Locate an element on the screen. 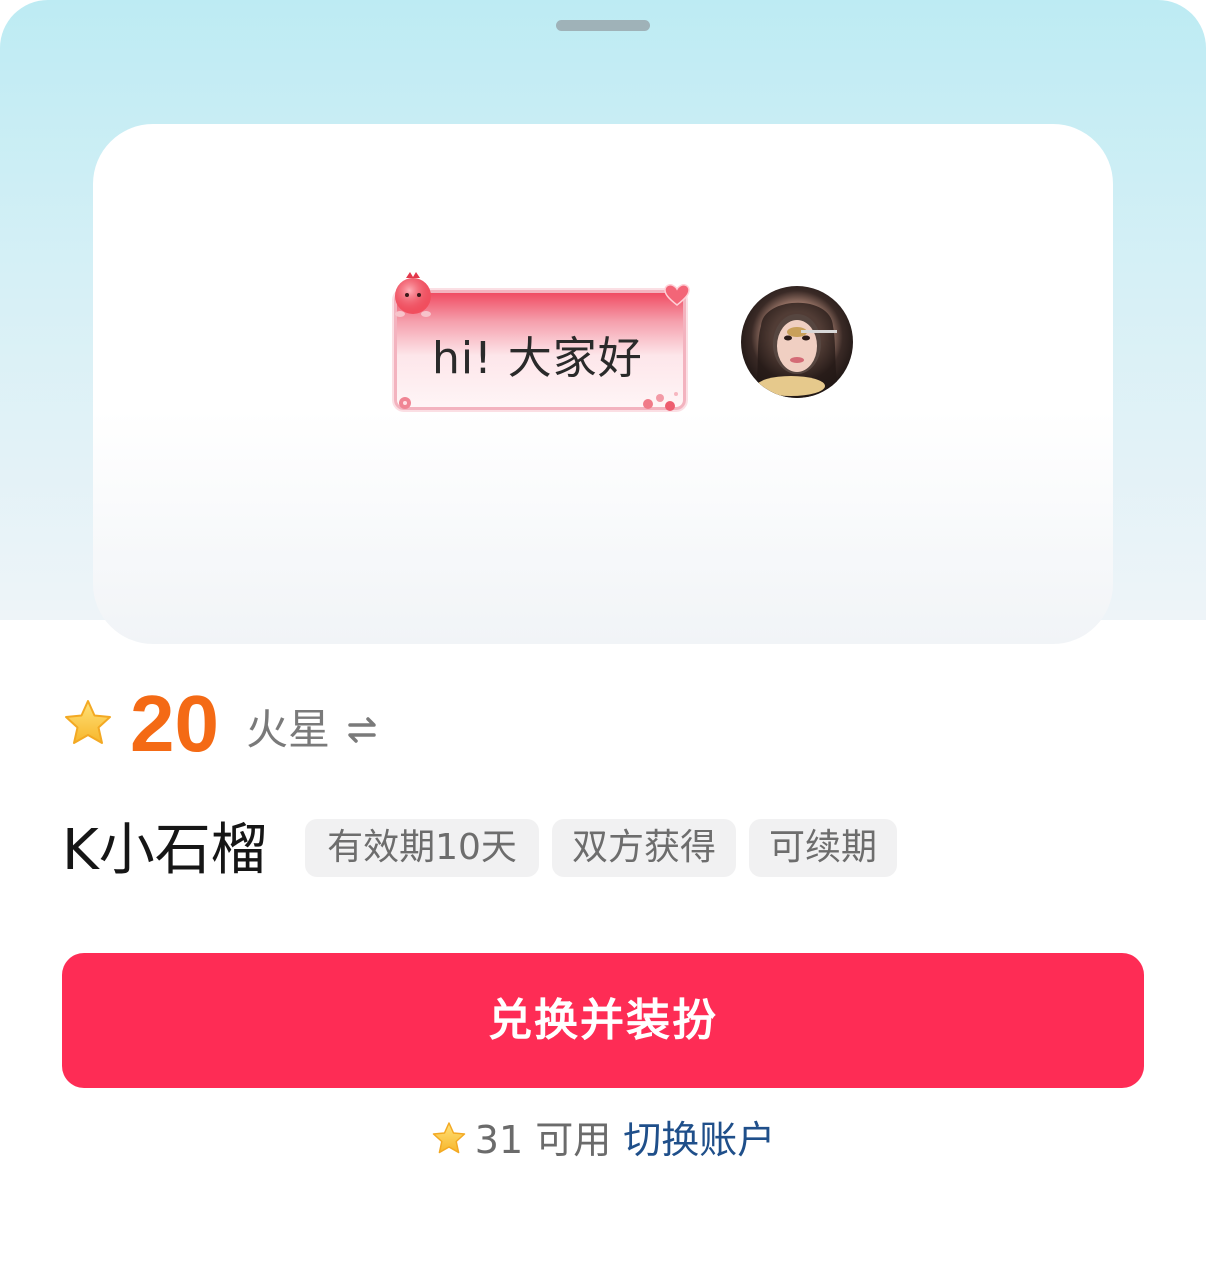  tag-both-get: 双方获得 is located at coordinates (644, 848).